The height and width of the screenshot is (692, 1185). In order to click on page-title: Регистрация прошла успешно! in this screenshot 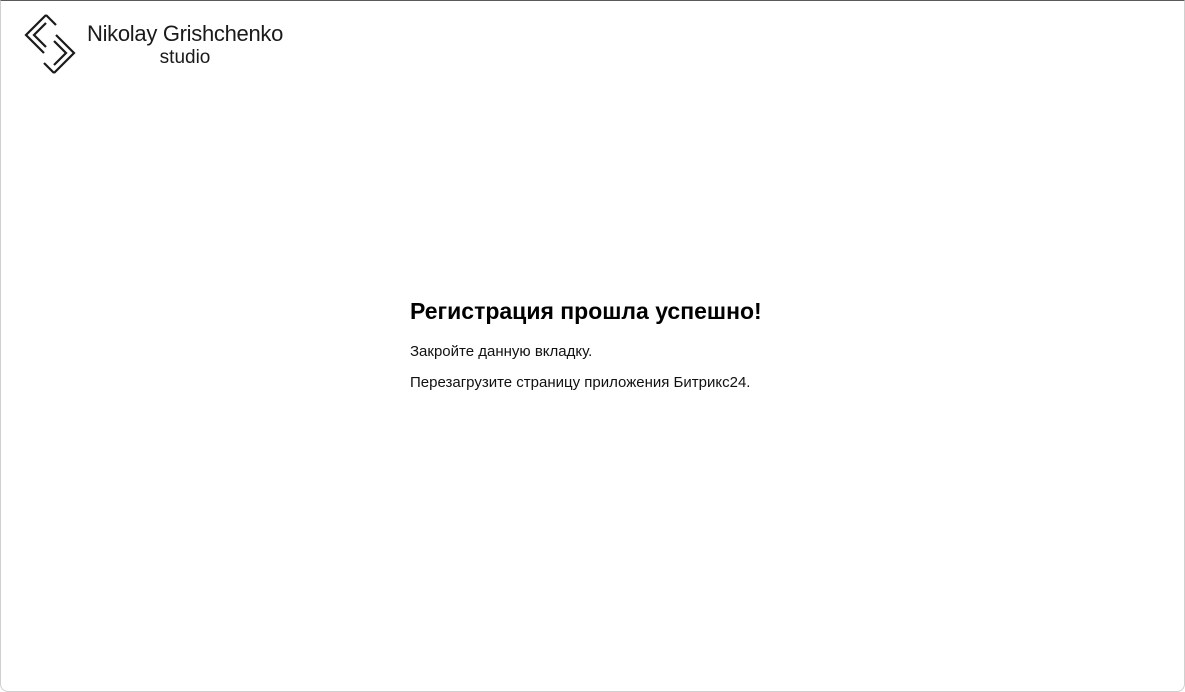, I will do `click(586, 311)`.